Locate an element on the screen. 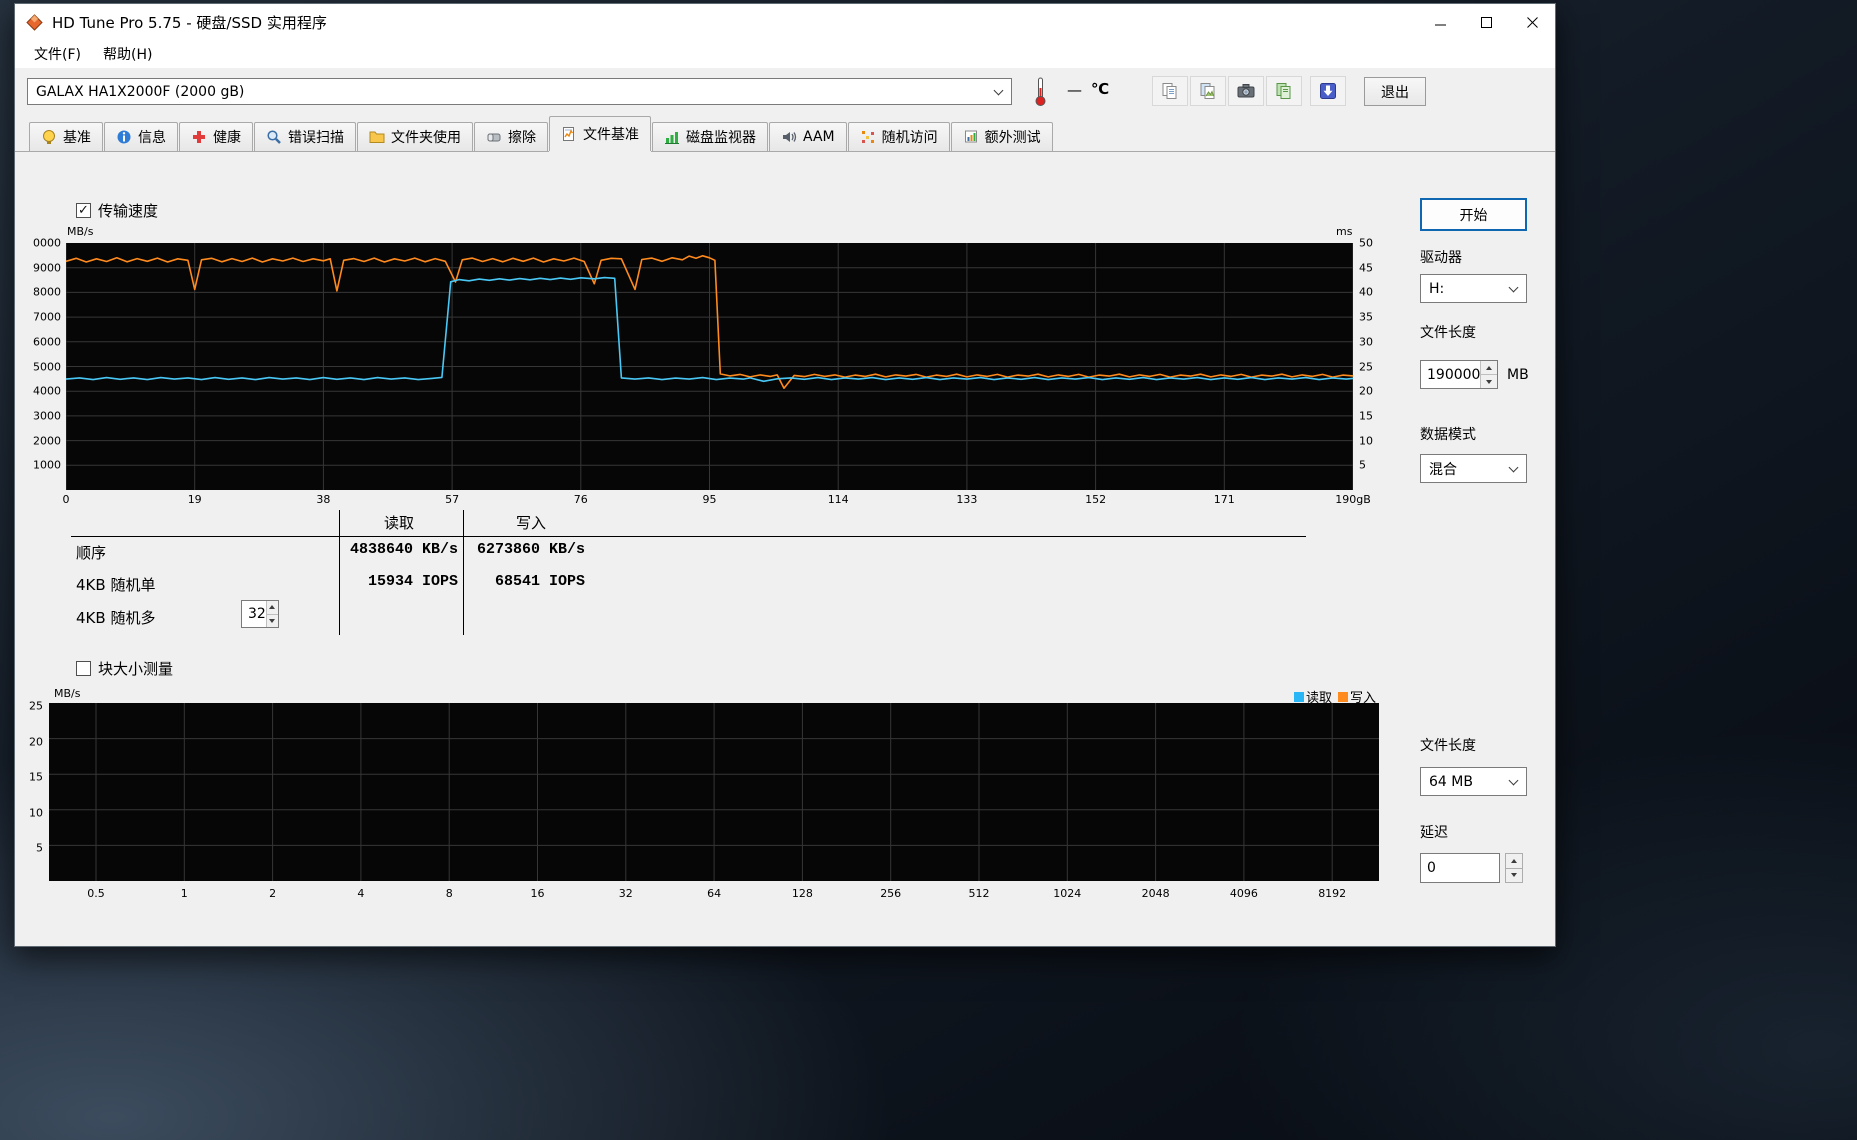  tab-label: 基准 is located at coordinates (77, 138).